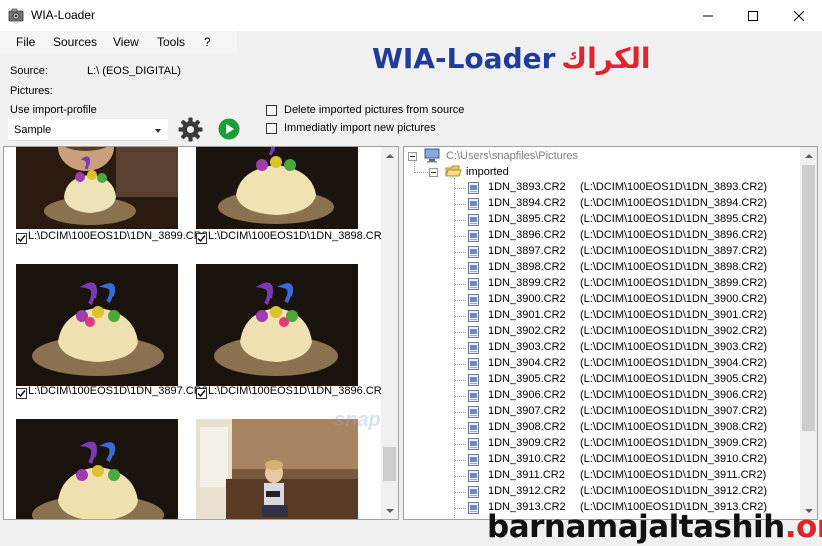 The width and height of the screenshot is (822, 546). Describe the element at coordinates (527, 347) in the screenshot. I see `tree-file-name: 1DN_3903.CR2` at that location.